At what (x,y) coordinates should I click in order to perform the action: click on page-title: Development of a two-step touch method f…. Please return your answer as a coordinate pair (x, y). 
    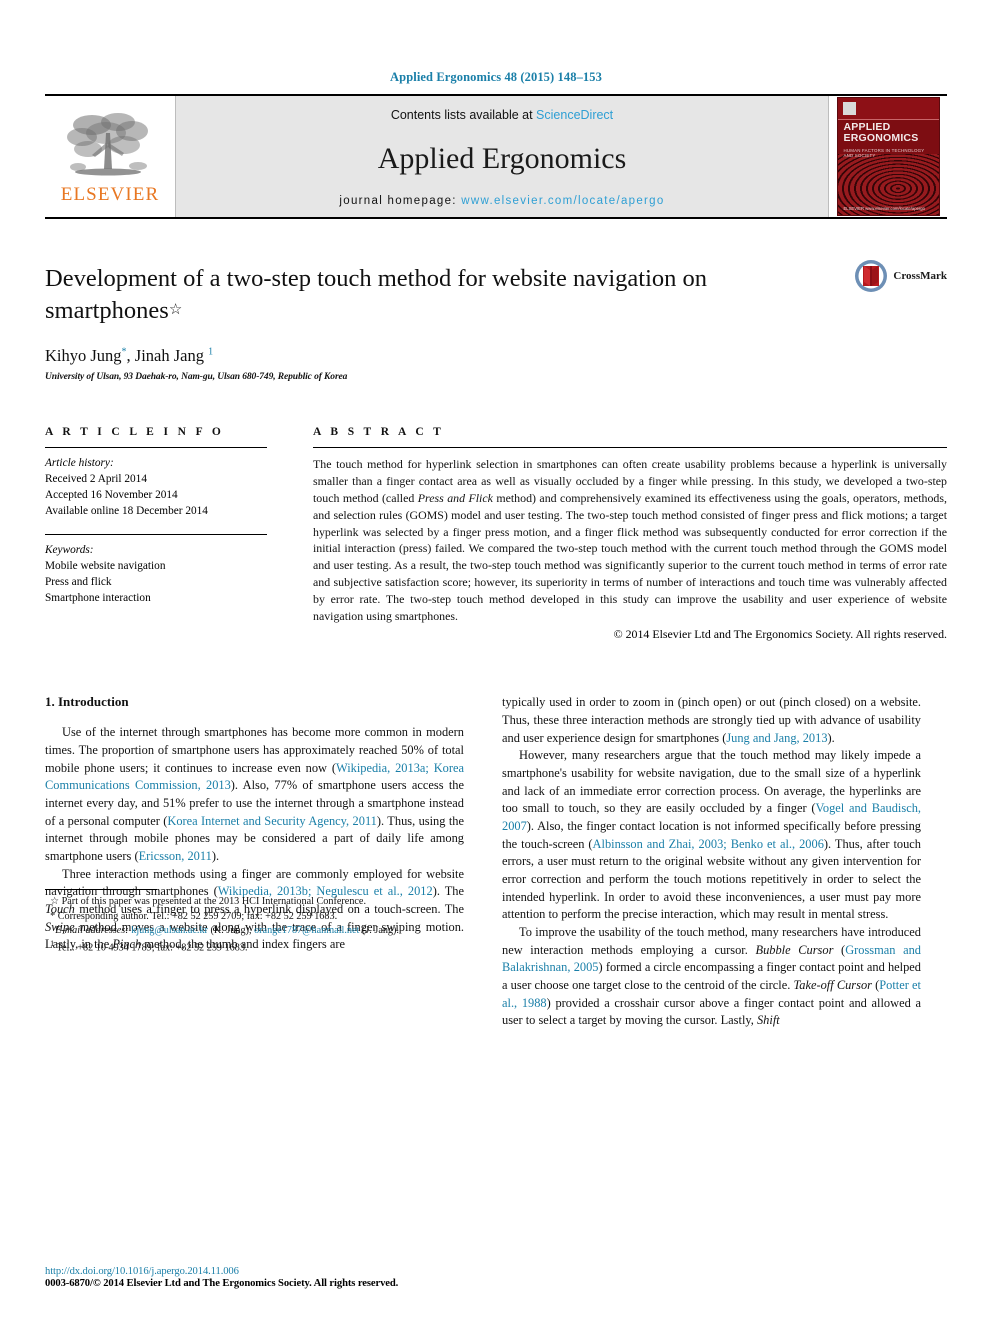
    Looking at the image, I should click on (390, 295).